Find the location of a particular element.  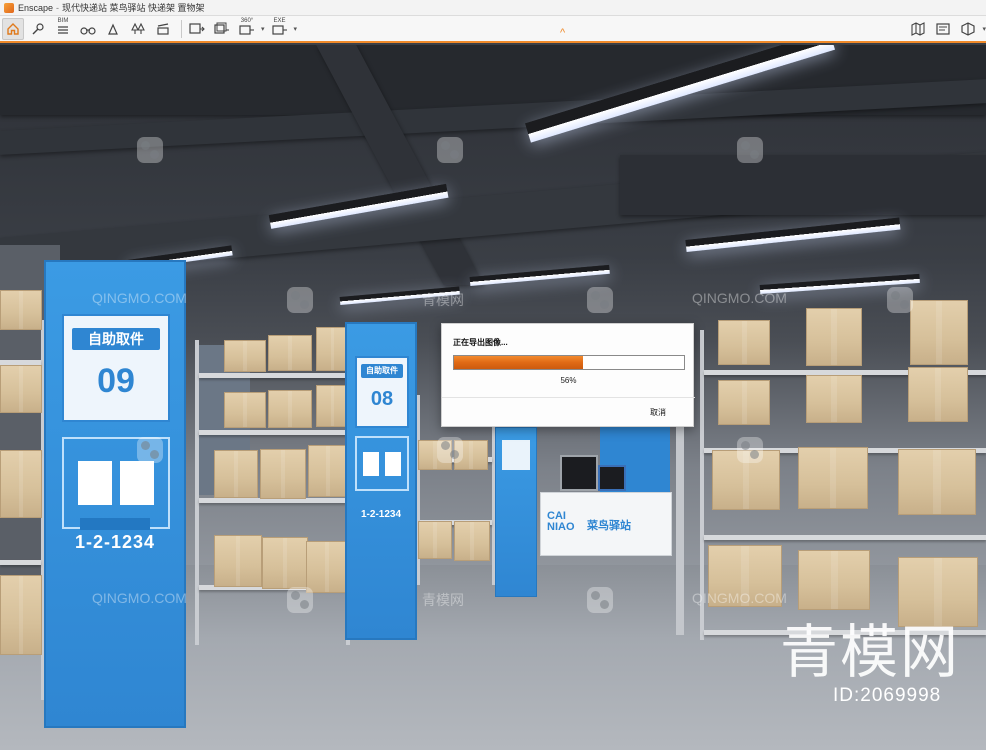

shelf-number: 08 is located at coordinates (382, 399).